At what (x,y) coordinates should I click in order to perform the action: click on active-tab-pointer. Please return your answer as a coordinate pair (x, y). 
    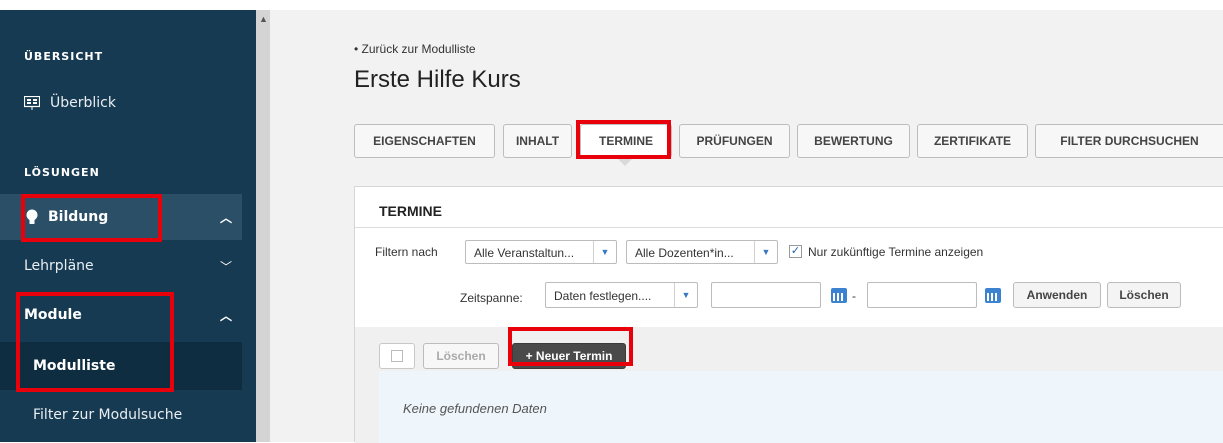
    Looking at the image, I should click on (625, 162).